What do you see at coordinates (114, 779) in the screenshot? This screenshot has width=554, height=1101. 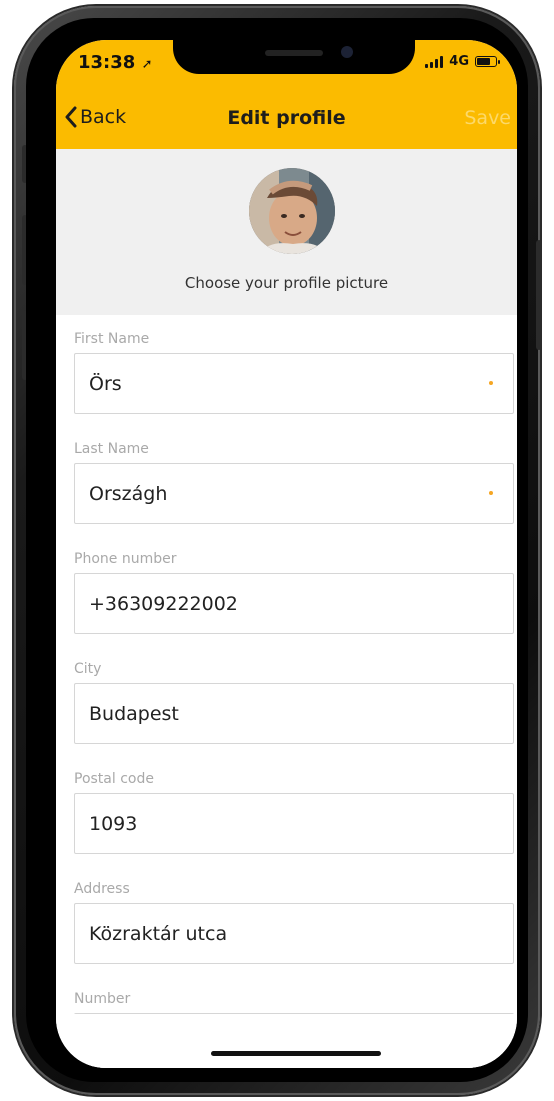 I see `postal-code-label: Postal code` at bounding box center [114, 779].